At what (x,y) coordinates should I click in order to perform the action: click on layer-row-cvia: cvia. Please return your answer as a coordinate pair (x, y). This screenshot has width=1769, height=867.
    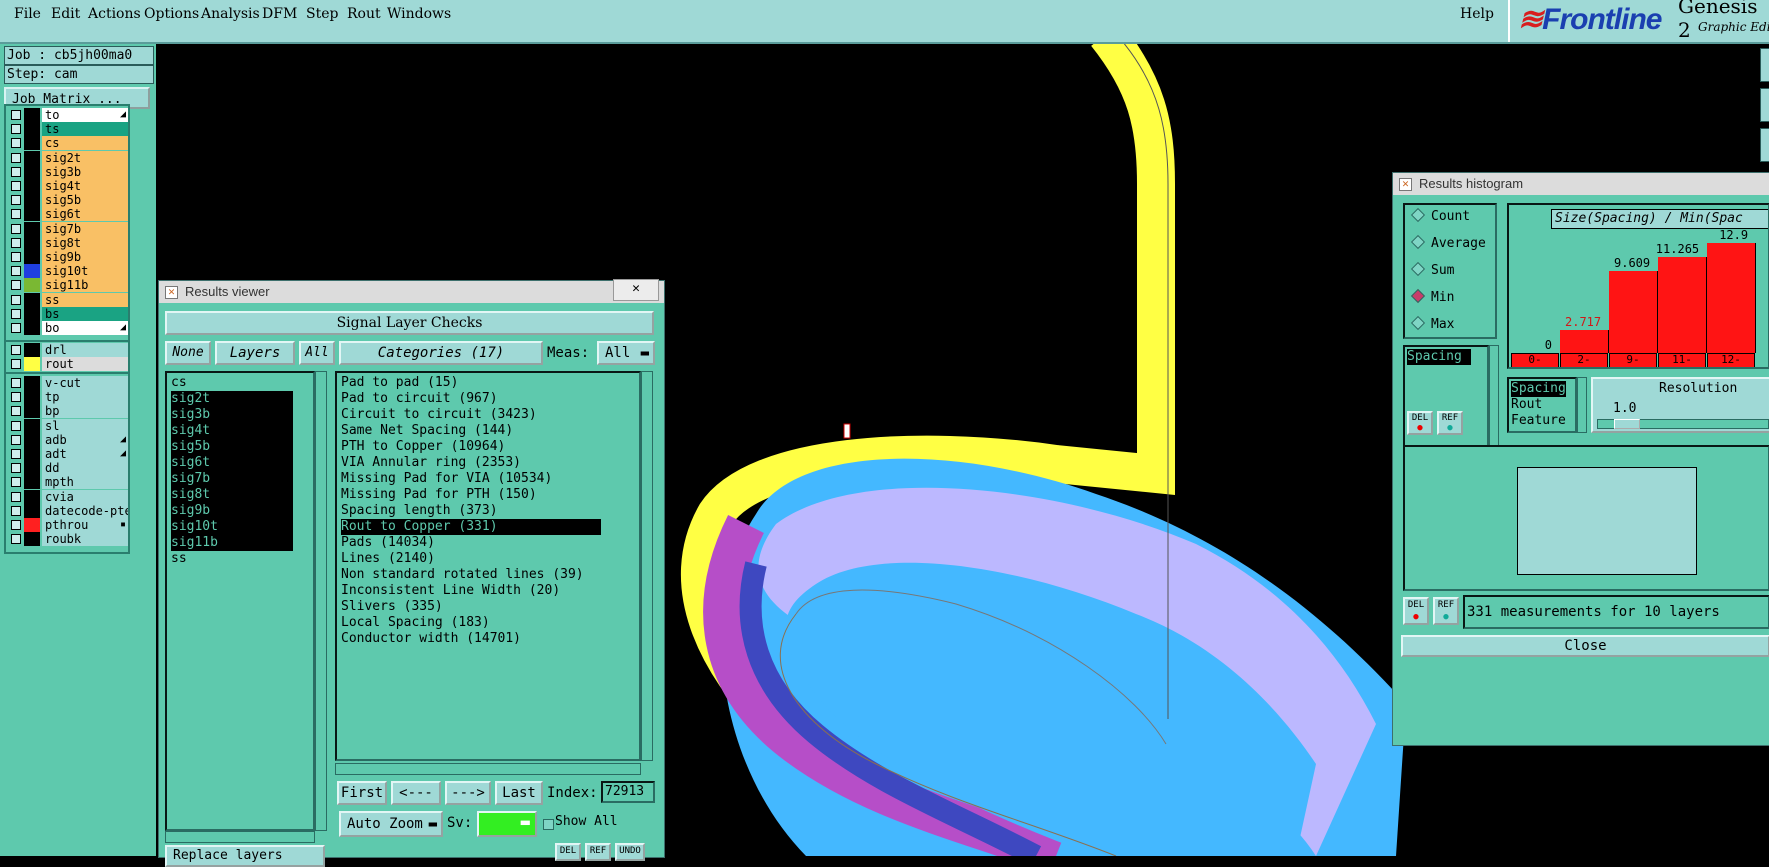
    Looking at the image, I should click on (68, 496).